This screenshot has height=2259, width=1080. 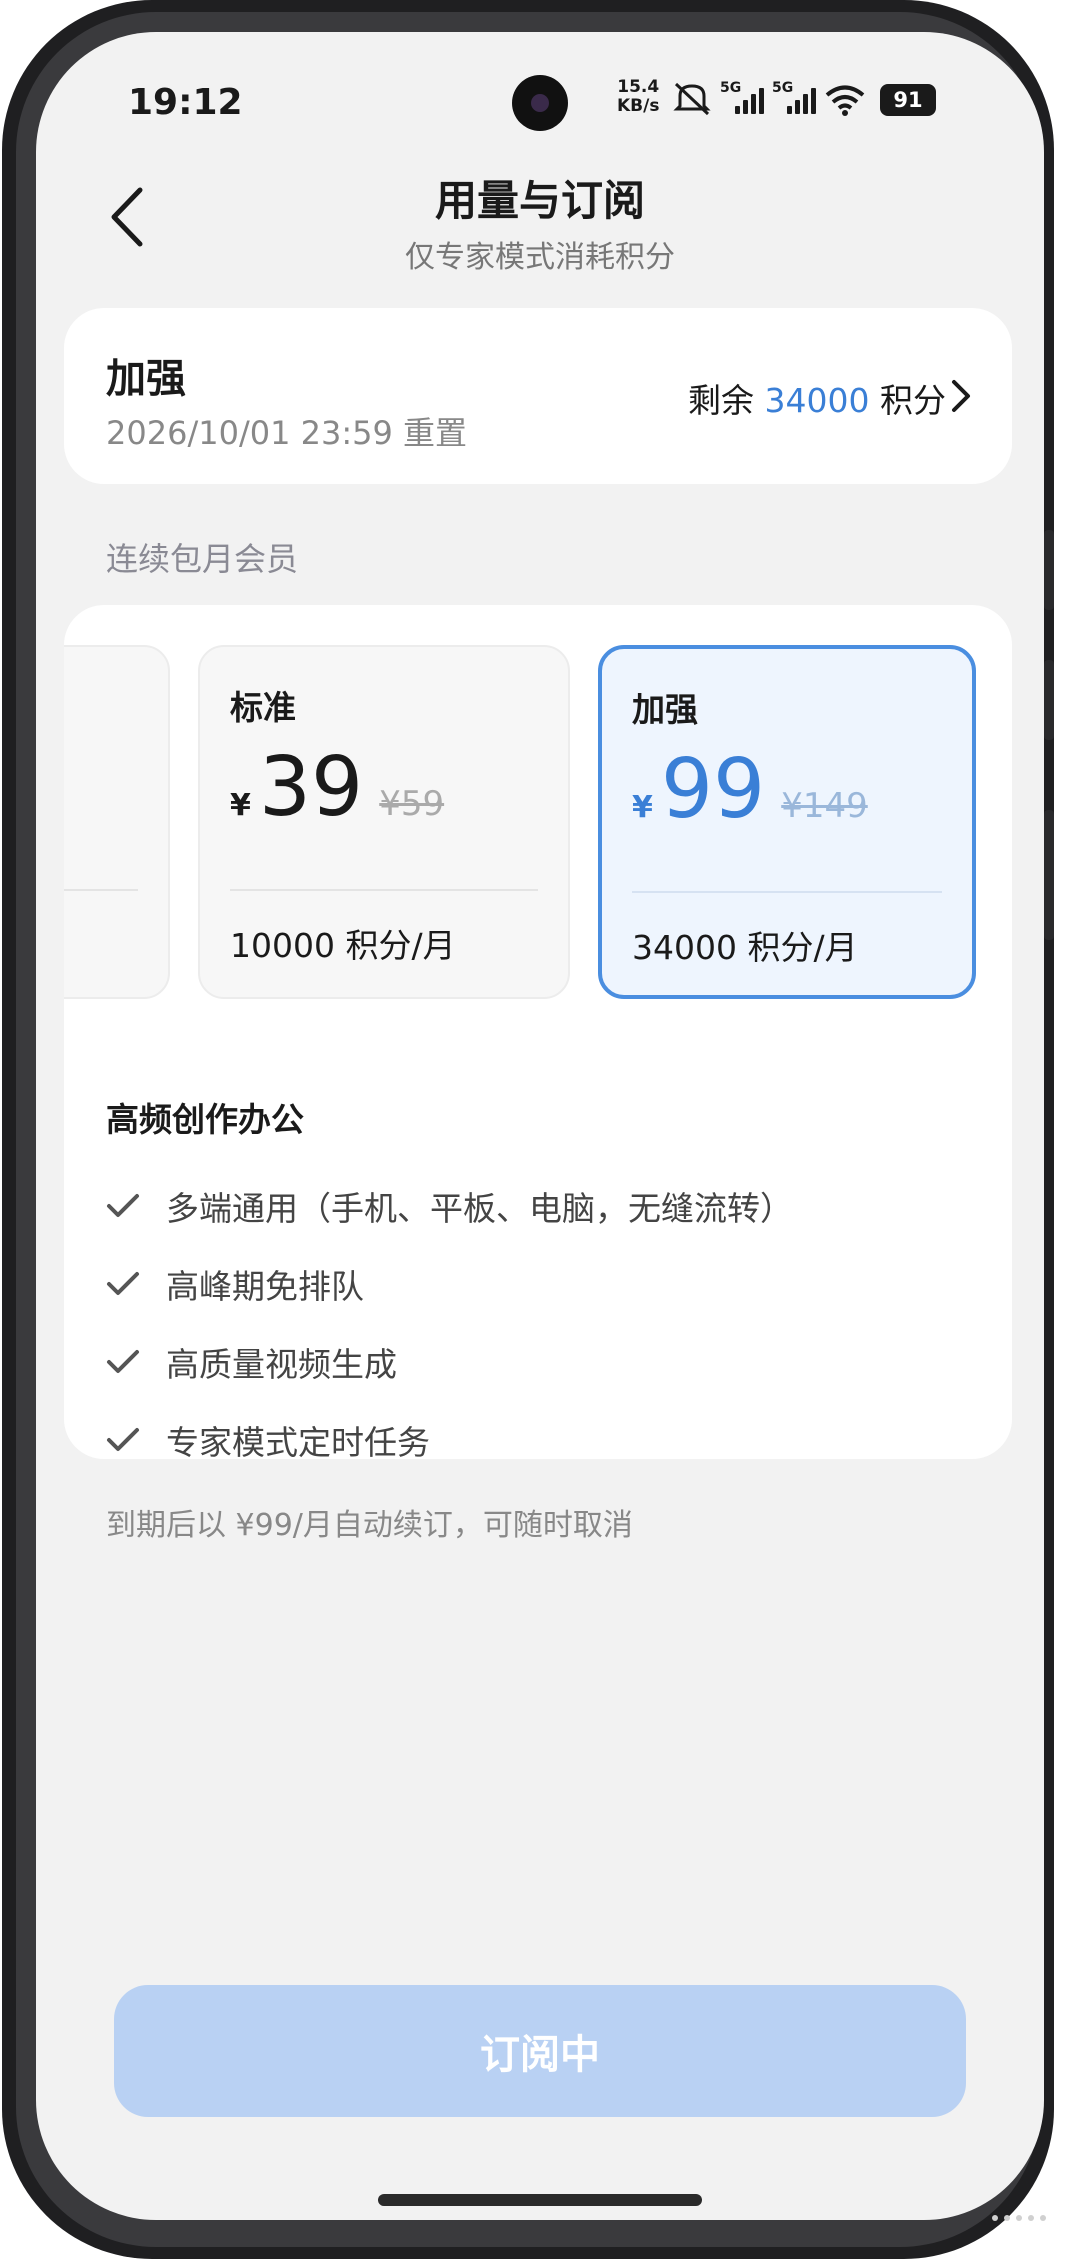 I want to click on feature-text: 专家模式定时任务, so click(x=298, y=1441).